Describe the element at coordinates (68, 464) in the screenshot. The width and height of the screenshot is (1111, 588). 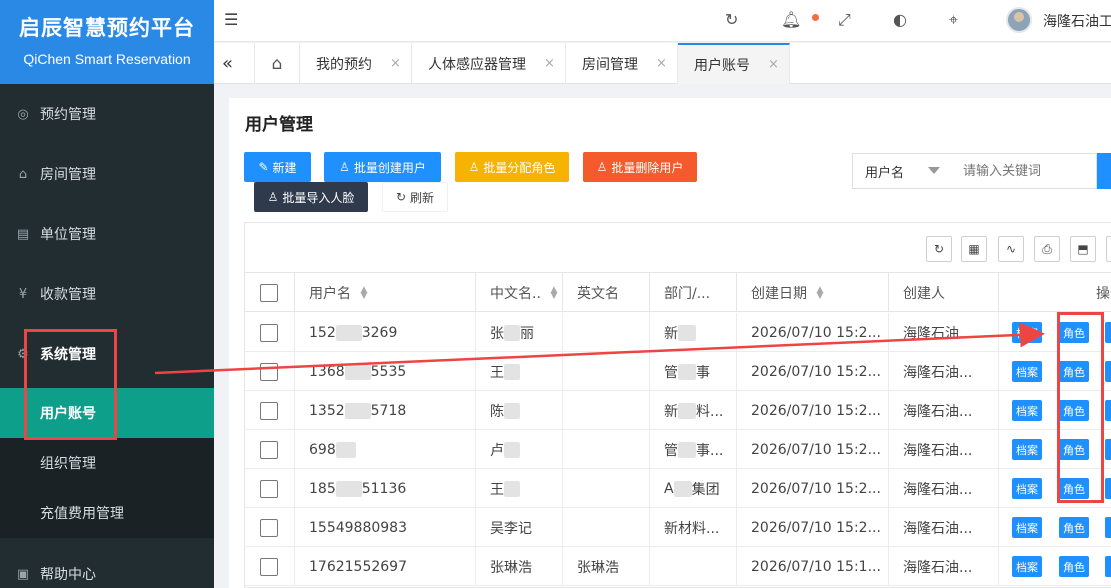
I see `sidebar-subitem-label: 组织管理` at that location.